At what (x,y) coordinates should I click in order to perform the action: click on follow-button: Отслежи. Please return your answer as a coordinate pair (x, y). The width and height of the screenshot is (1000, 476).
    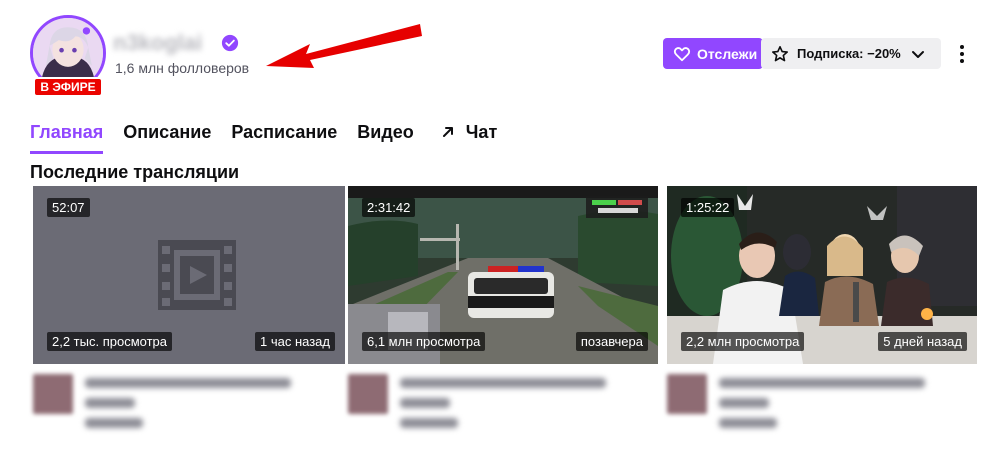
    Looking at the image, I should click on (713, 53).